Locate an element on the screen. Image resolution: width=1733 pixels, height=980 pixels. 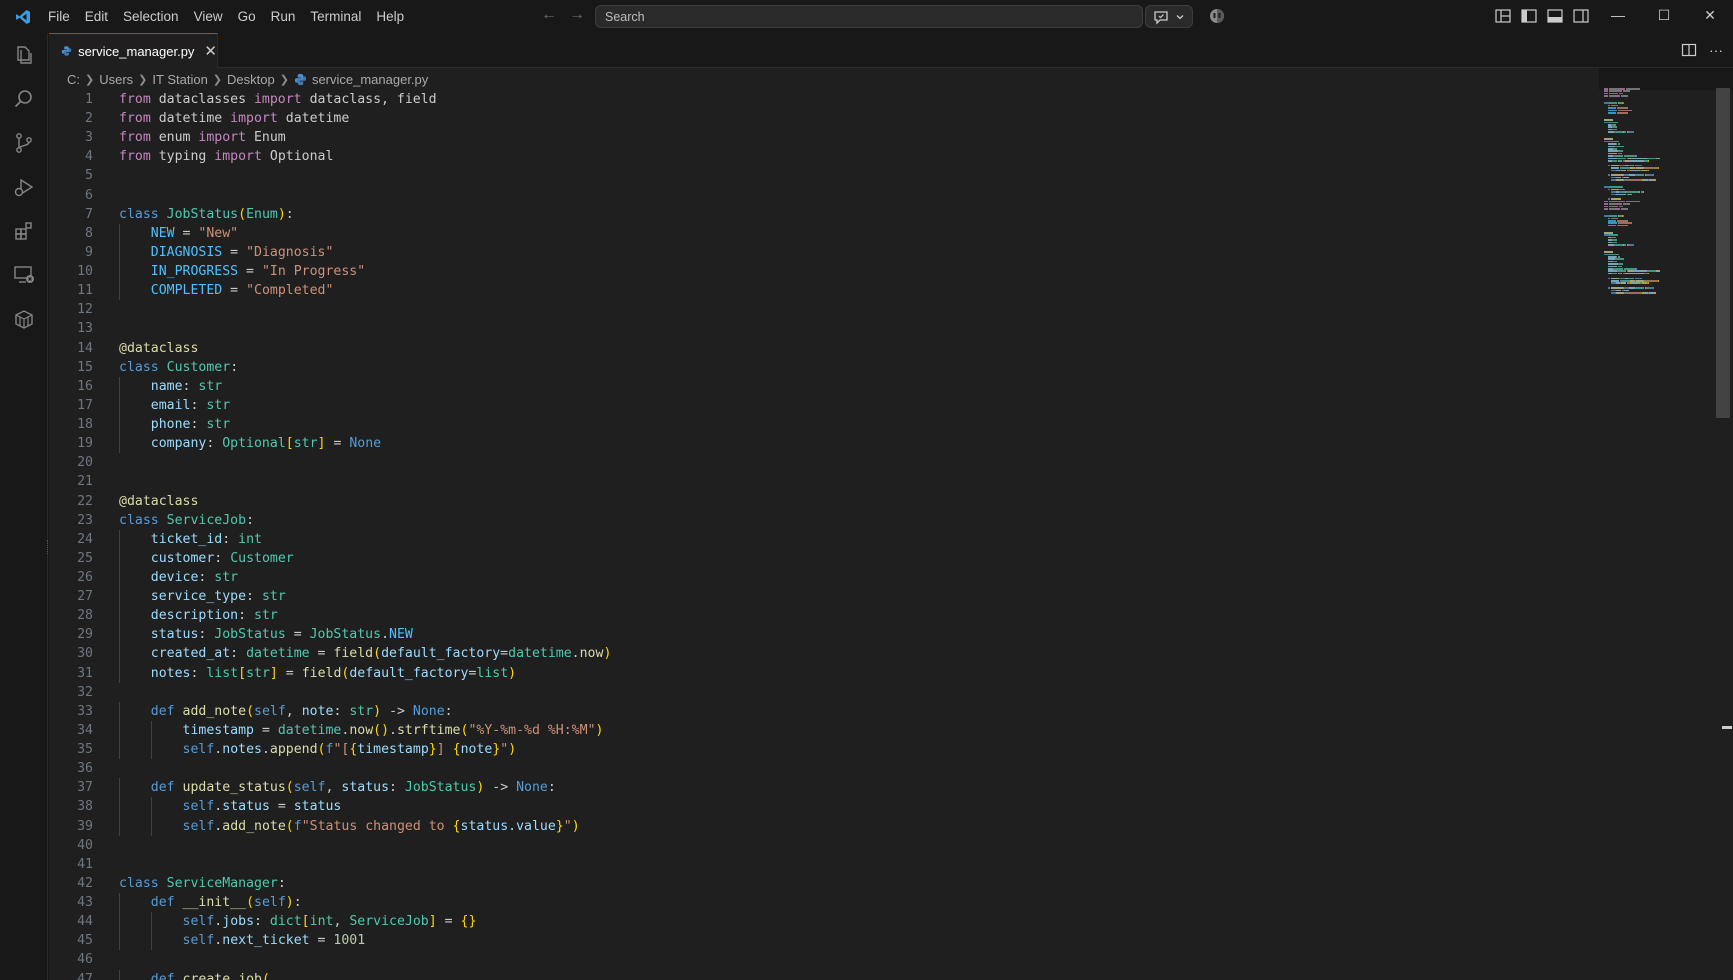
menu-view: View is located at coordinates (208, 16).